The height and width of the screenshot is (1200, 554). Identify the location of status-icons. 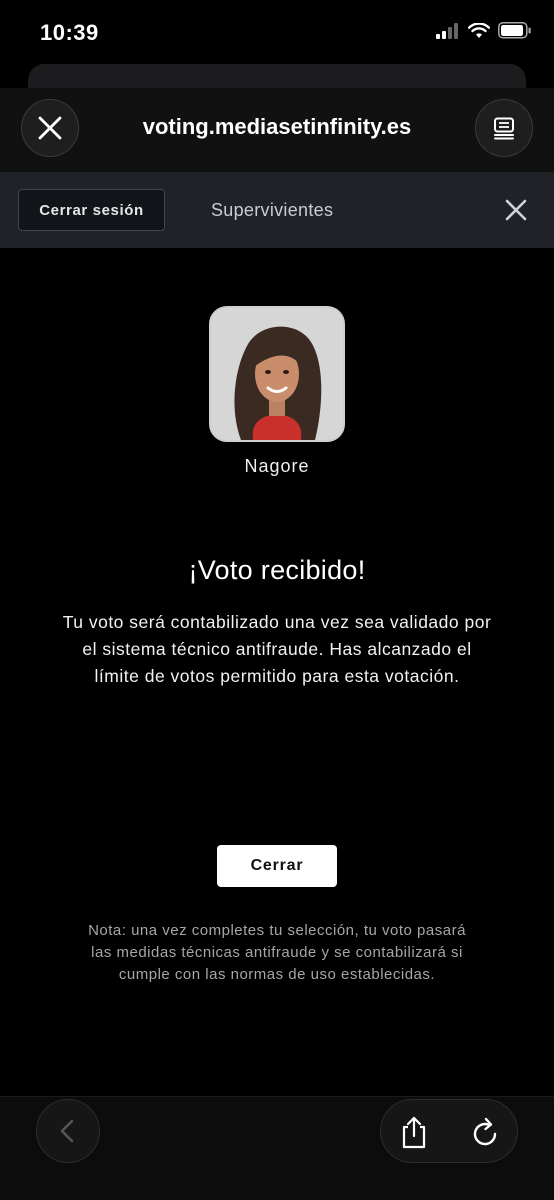
(484, 30).